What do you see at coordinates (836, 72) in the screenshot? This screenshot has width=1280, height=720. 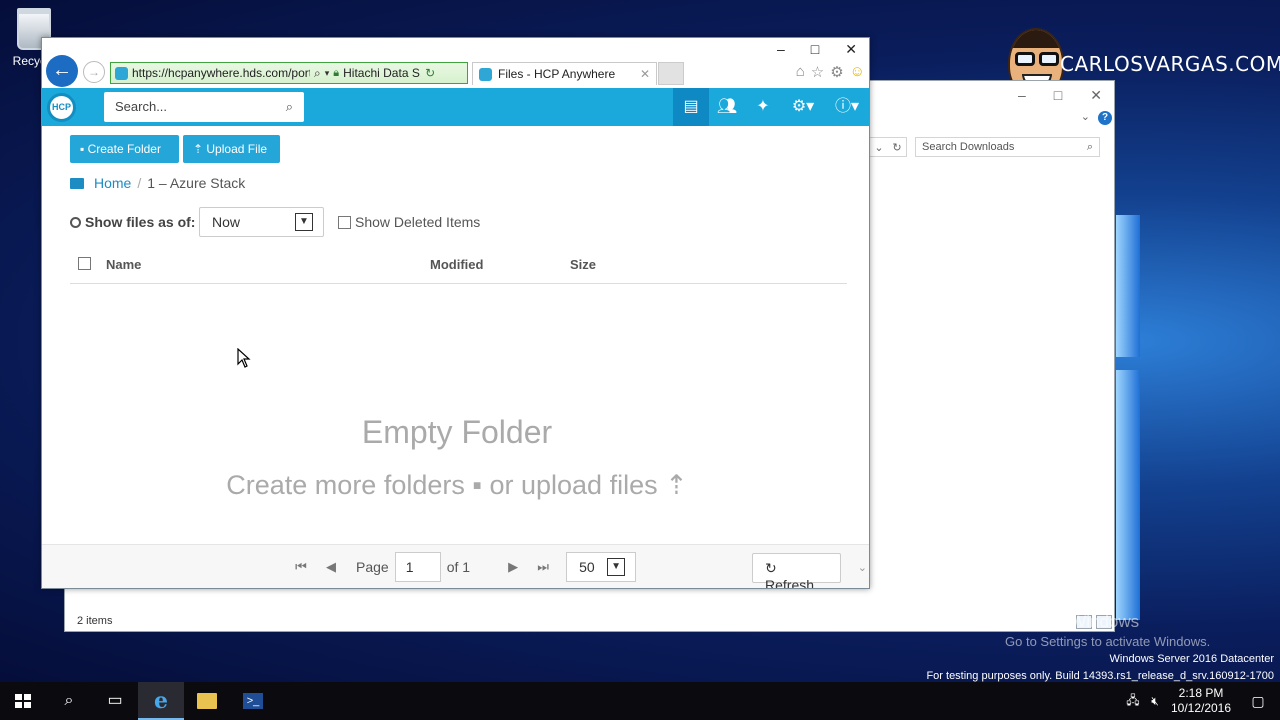 I see `settings-gear-icon: ⚙` at bounding box center [836, 72].